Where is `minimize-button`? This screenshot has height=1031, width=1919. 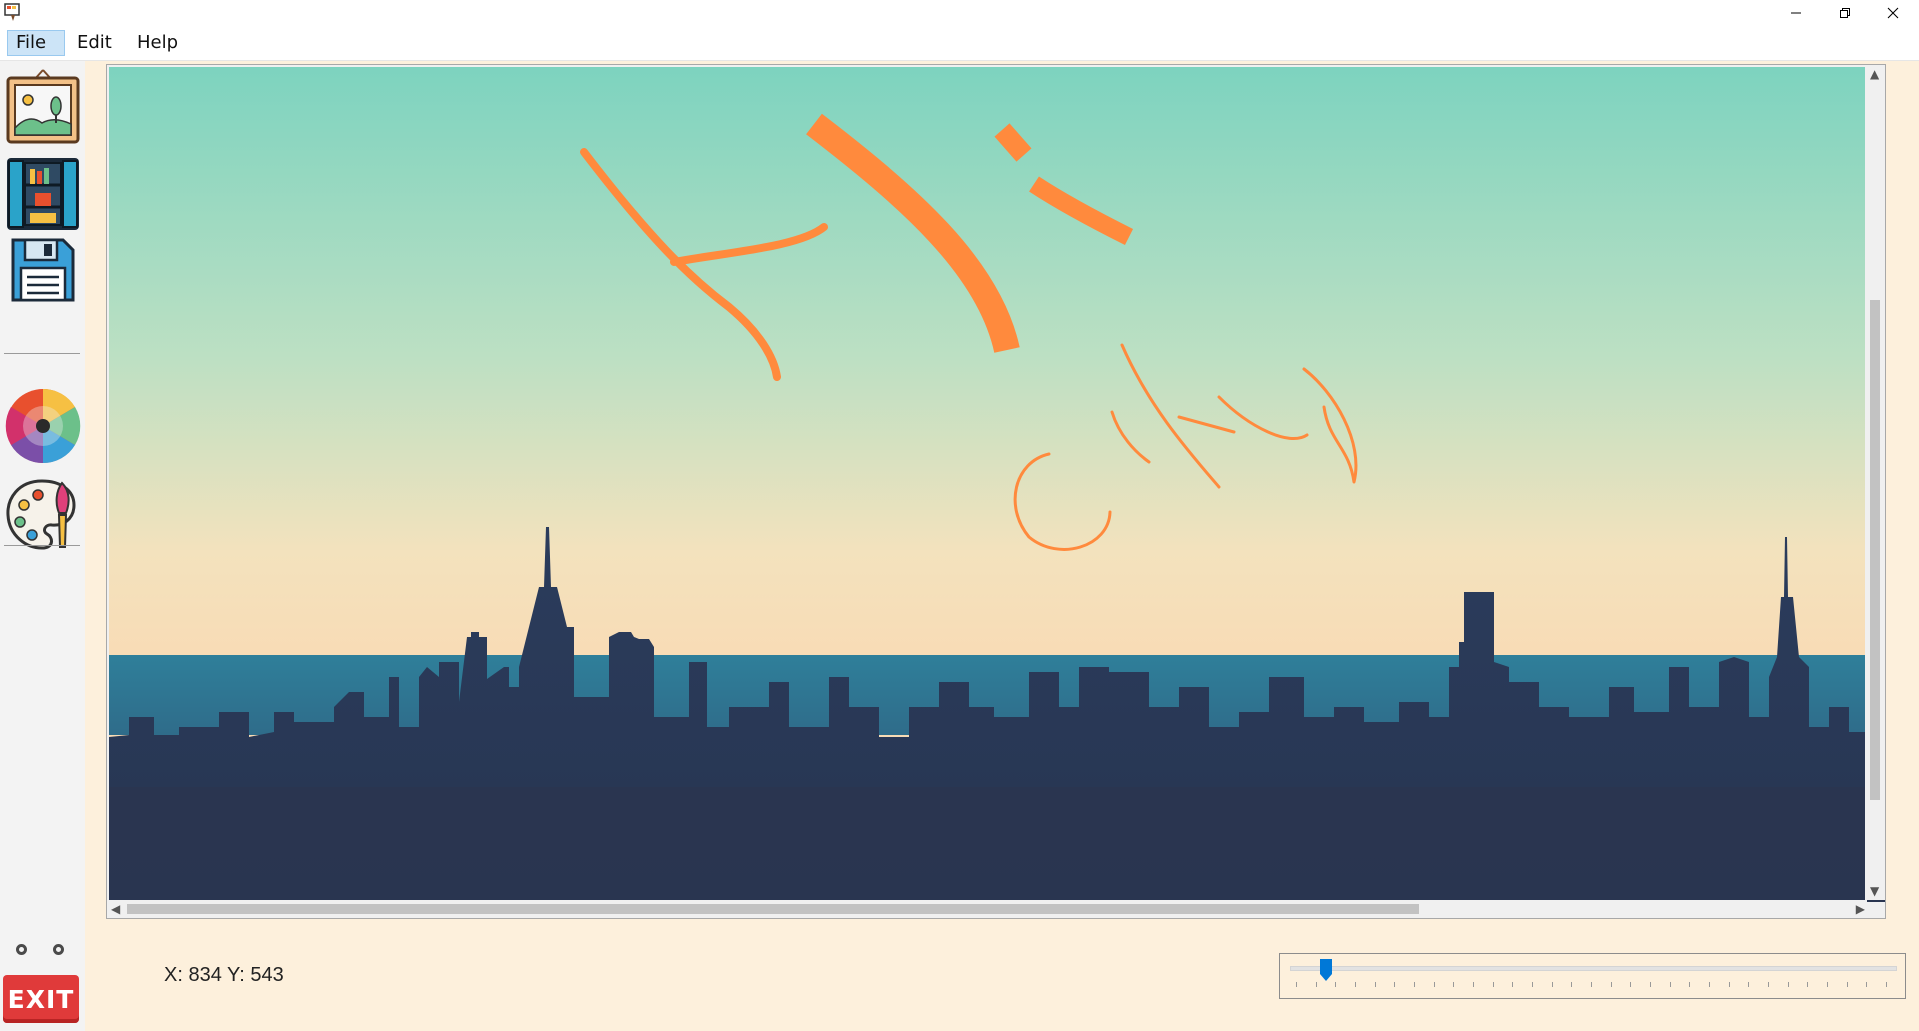
minimize-button is located at coordinates (1796, 13).